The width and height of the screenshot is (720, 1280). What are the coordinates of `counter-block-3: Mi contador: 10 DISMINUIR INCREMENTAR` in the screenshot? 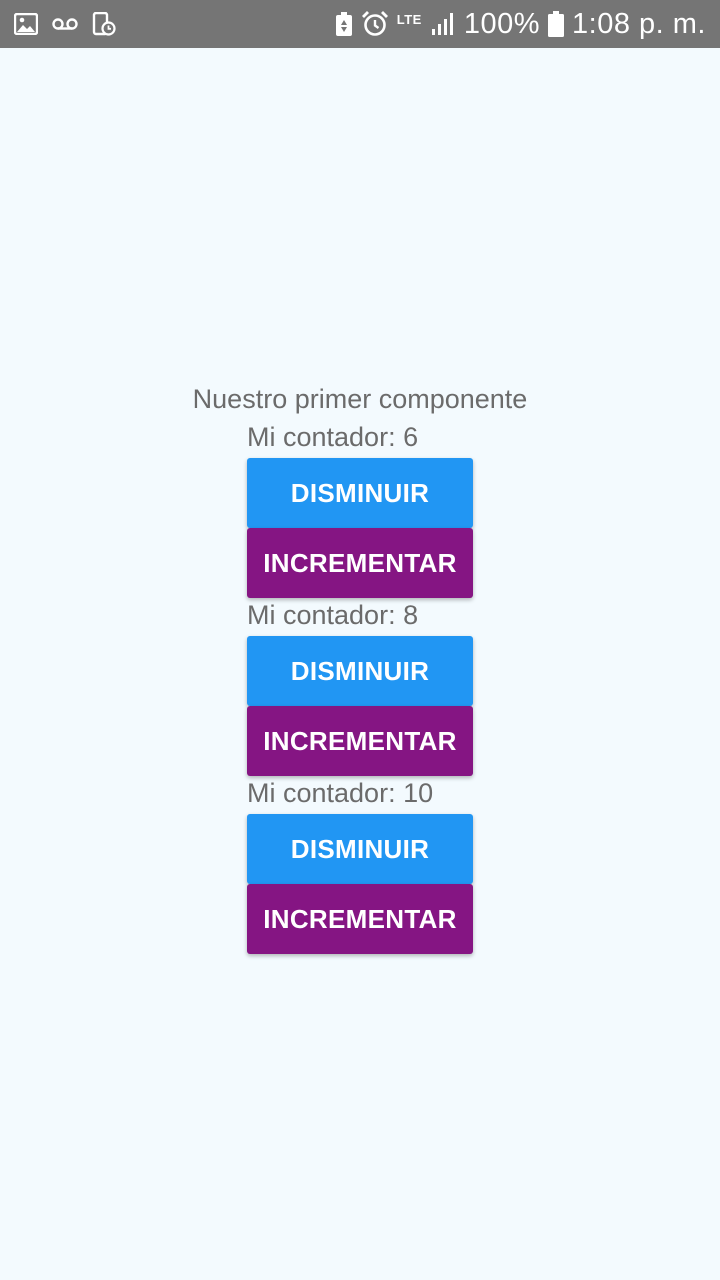 It's located at (360, 865).